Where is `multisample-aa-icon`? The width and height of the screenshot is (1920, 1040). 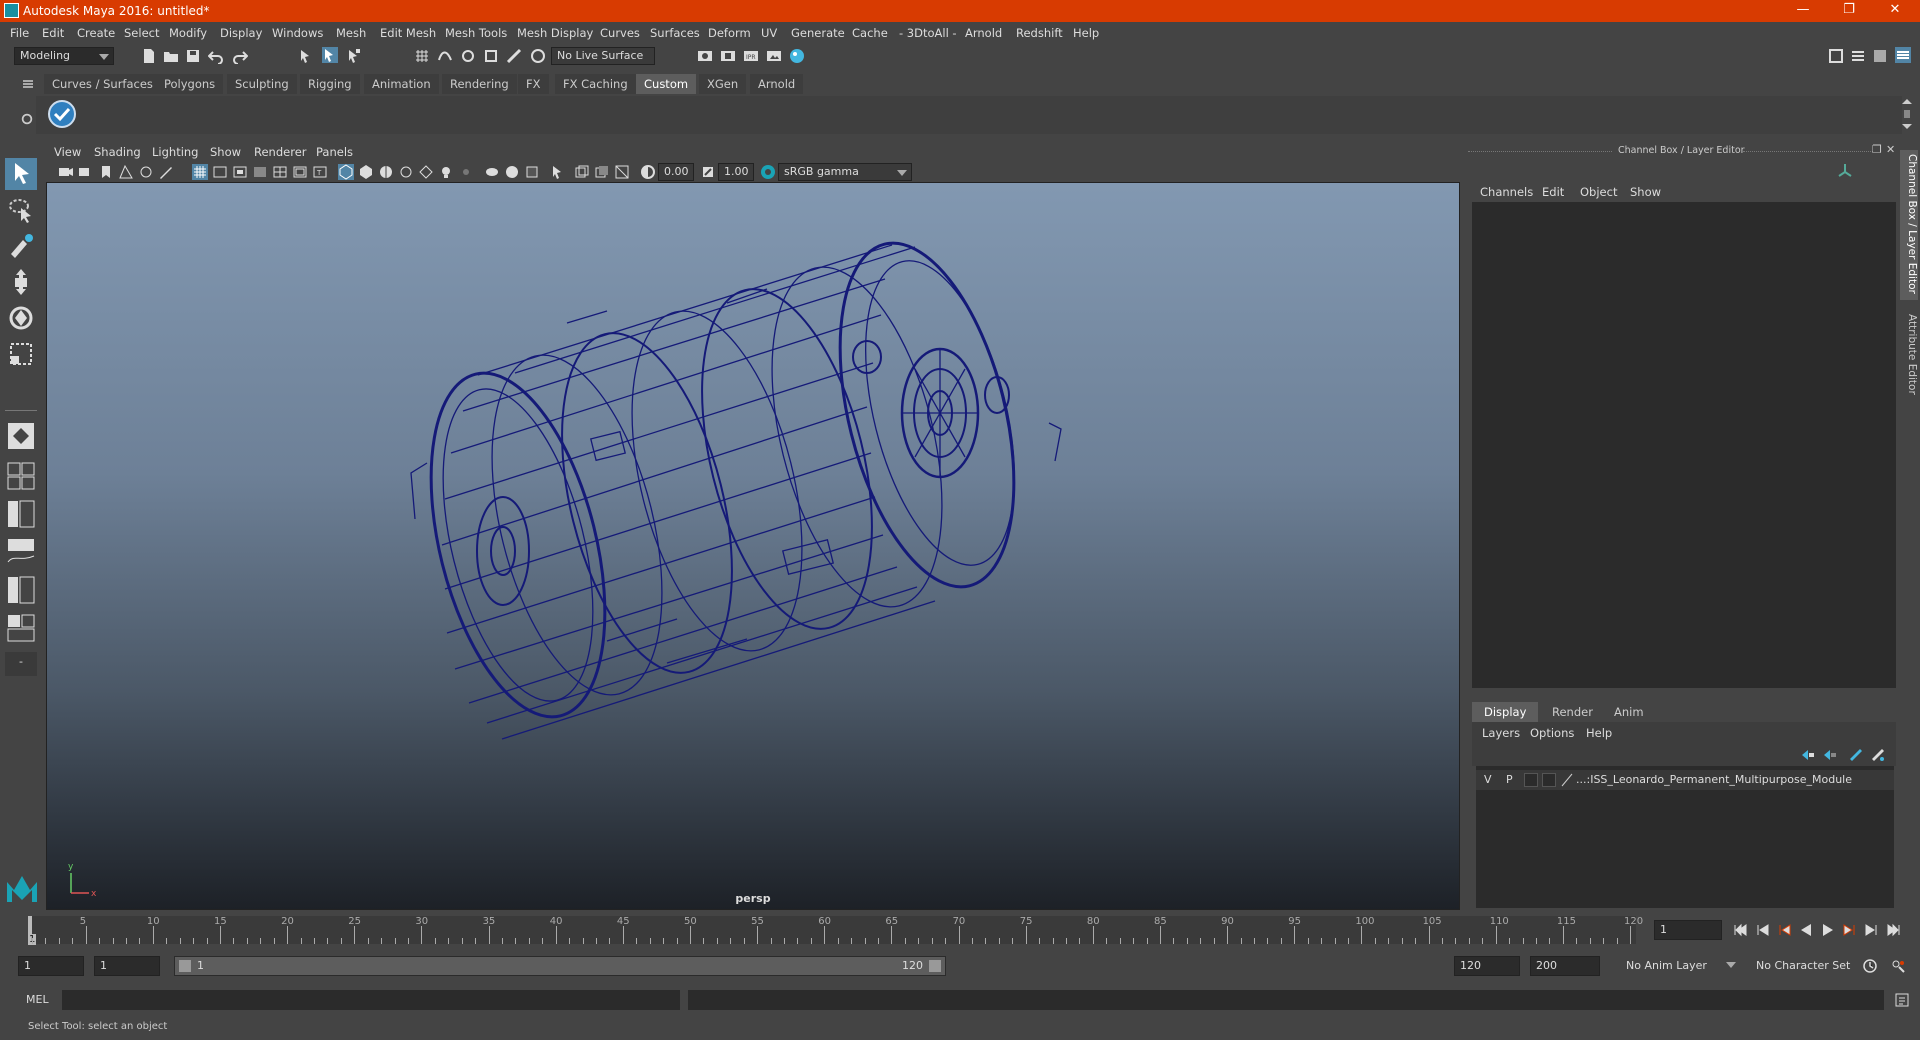 multisample-aa-icon is located at coordinates (512, 172).